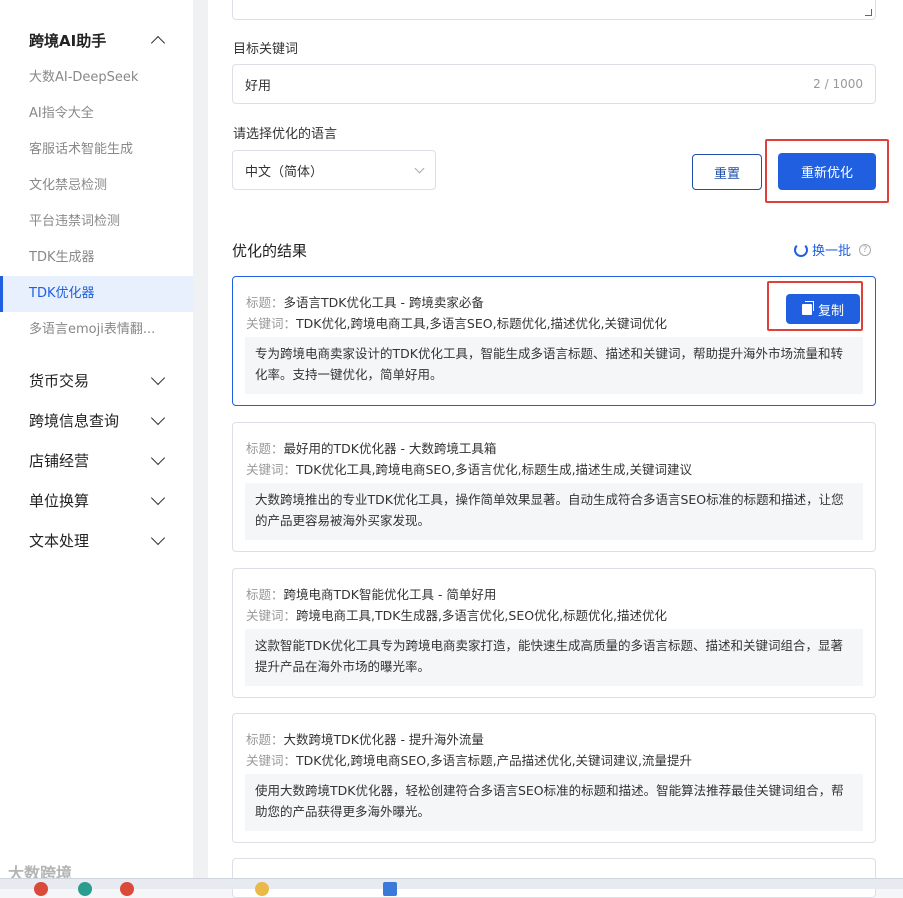 Image resolution: width=903 pixels, height=898 pixels. What do you see at coordinates (482, 615) in the screenshot?
I see `result-keywords: 跨境电商工具,TDK生成器,多语言优化,SEO优化,标题优化,描述优化` at bounding box center [482, 615].